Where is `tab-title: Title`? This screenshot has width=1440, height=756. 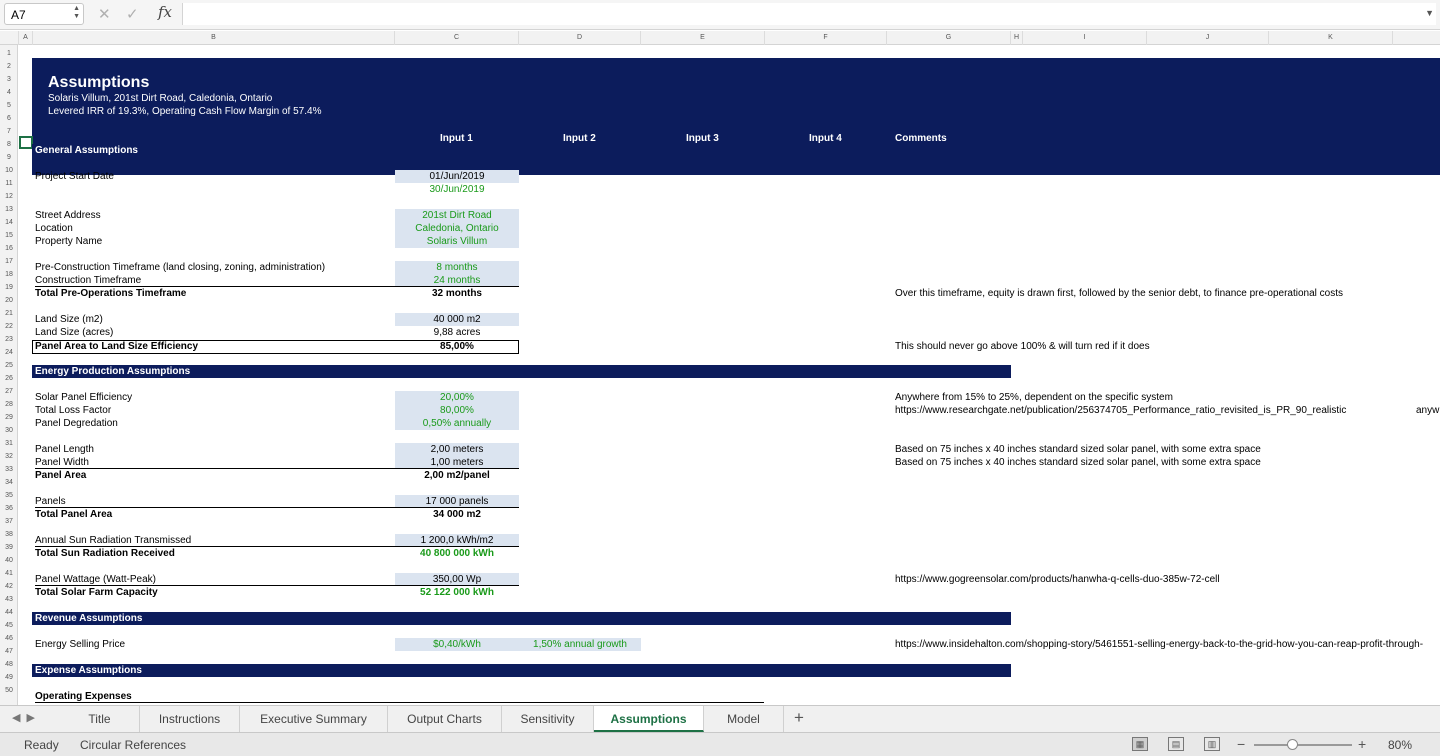
tab-title: Title is located at coordinates (100, 719).